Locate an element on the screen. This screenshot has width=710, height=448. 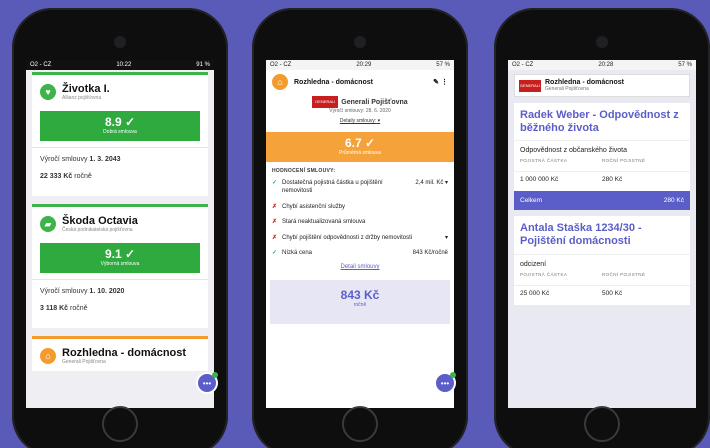
anniversary-row: Výročí smlouvy 1. 10. 2020 is located at coordinates (82, 292).